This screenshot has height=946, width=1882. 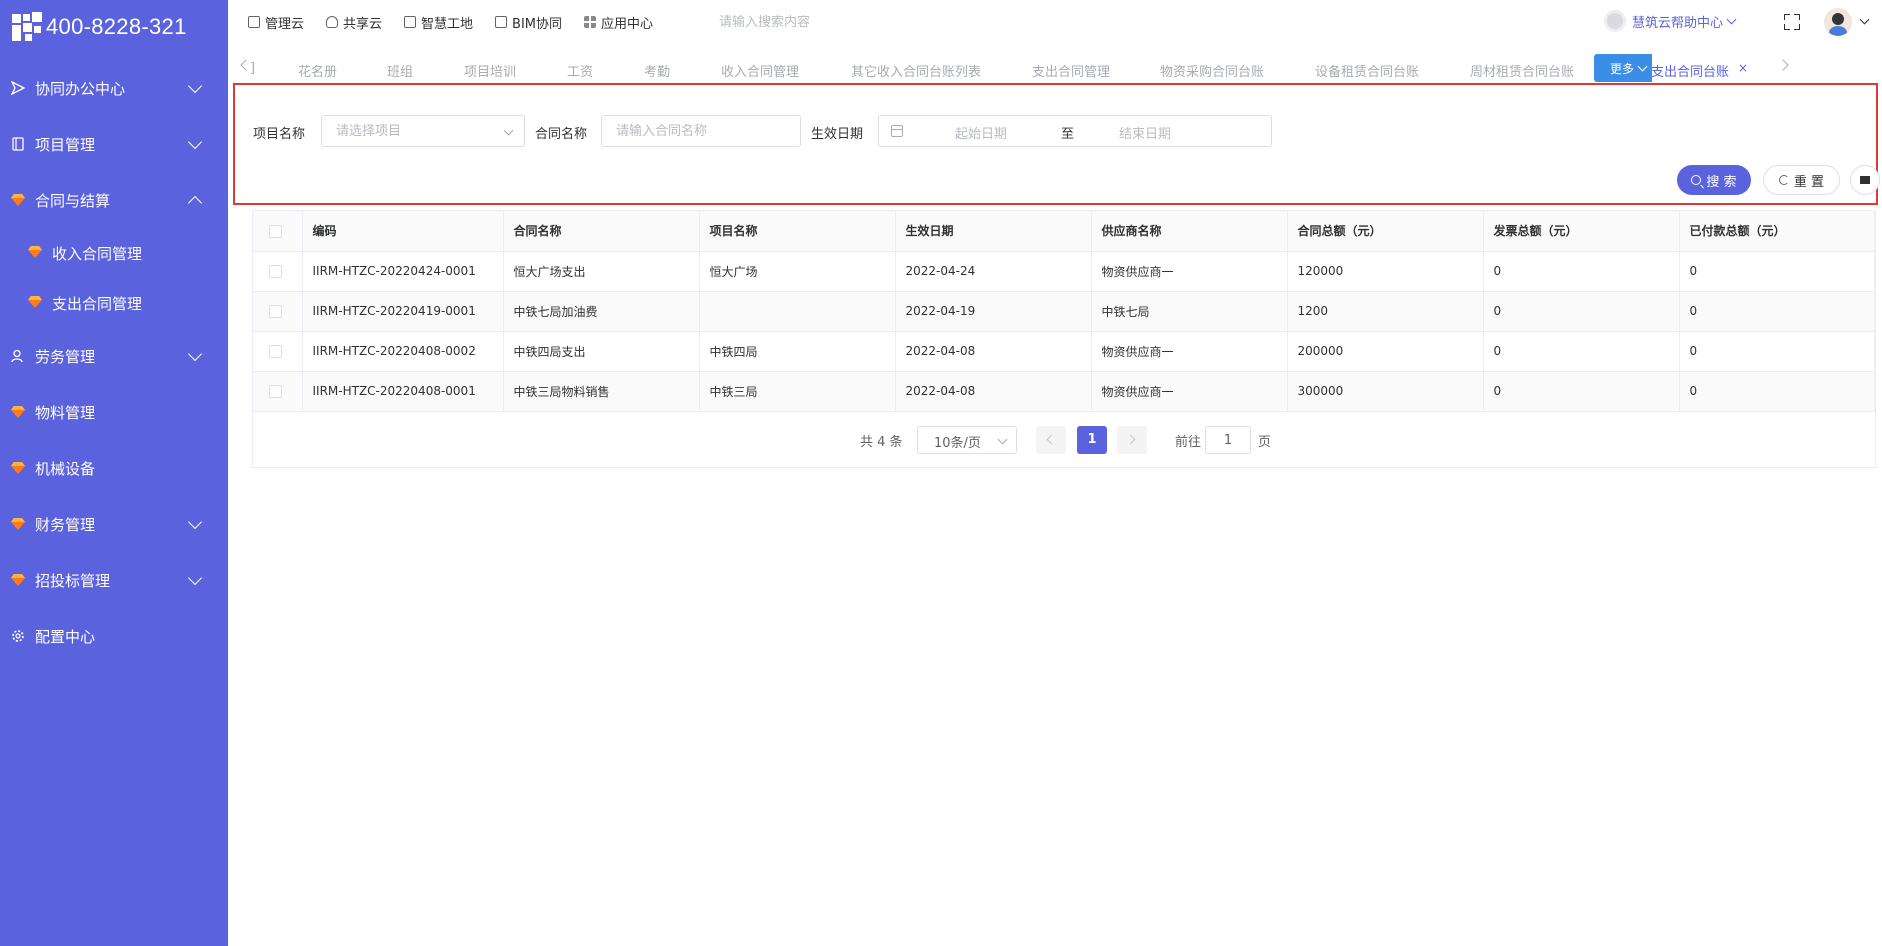 I want to click on logo: 400-8228-321, so click(x=114, y=27).